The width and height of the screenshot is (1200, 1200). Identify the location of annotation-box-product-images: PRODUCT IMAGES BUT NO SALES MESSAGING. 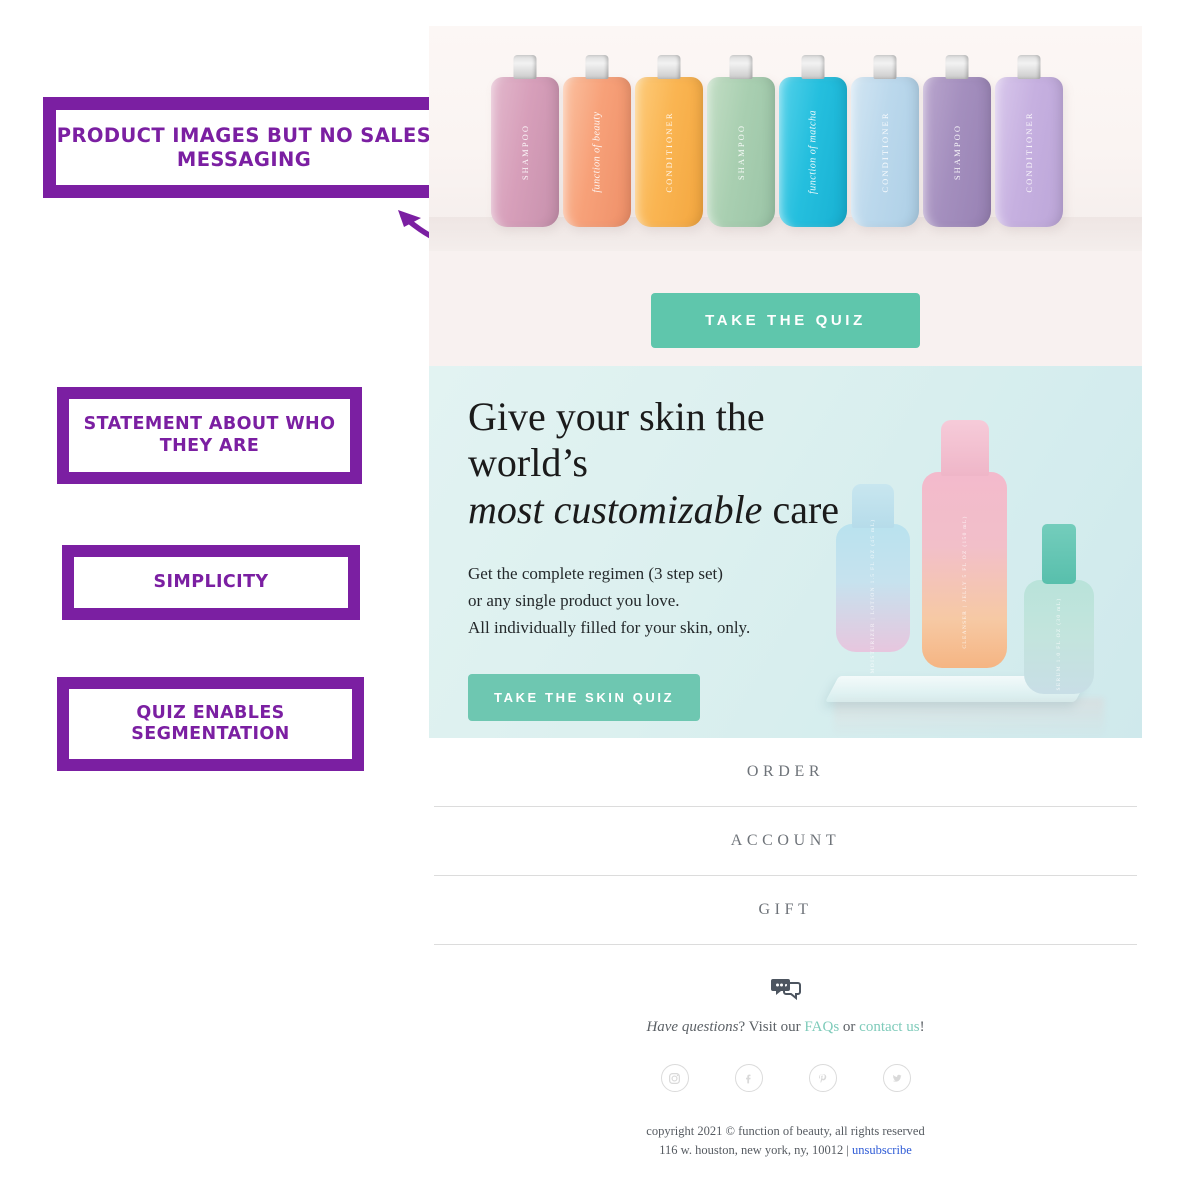
(244, 147).